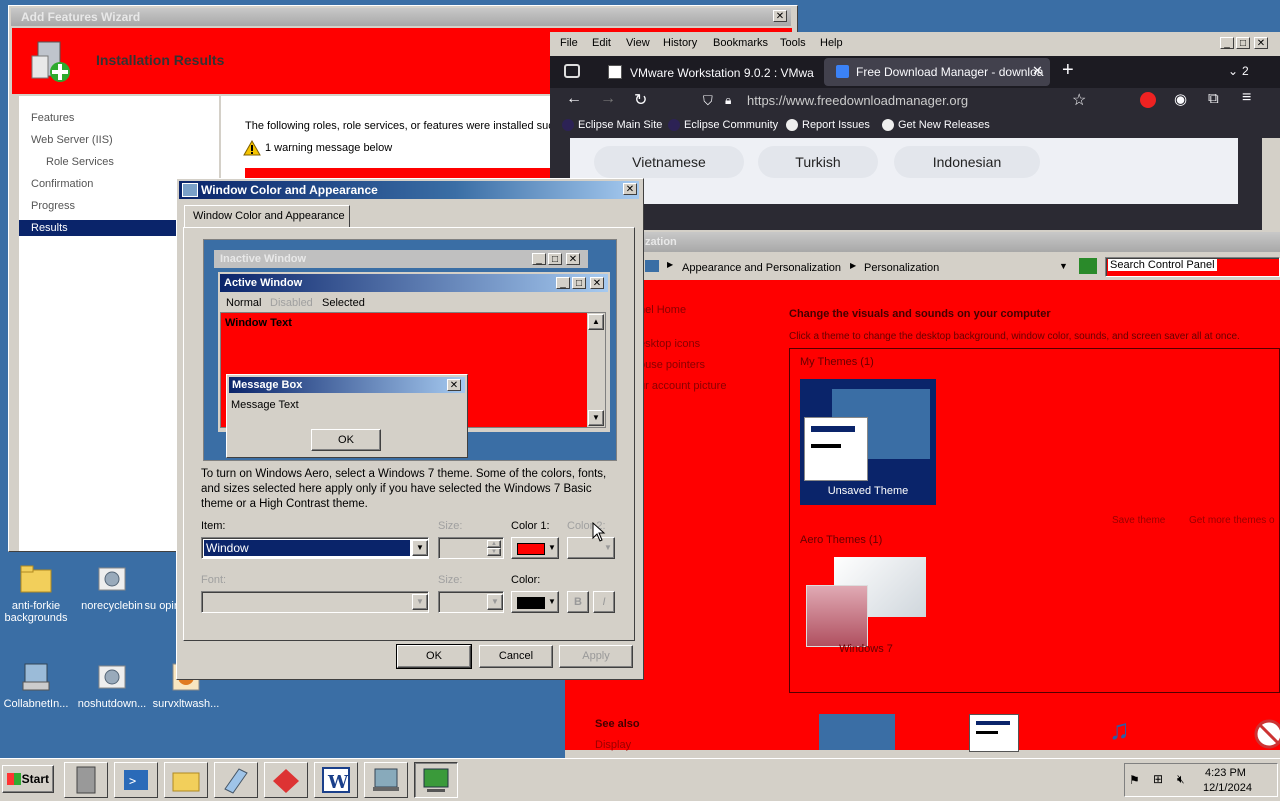  What do you see at coordinates (1079, 100) in the screenshot?
I see `bookmark-star-icon: ☆` at bounding box center [1079, 100].